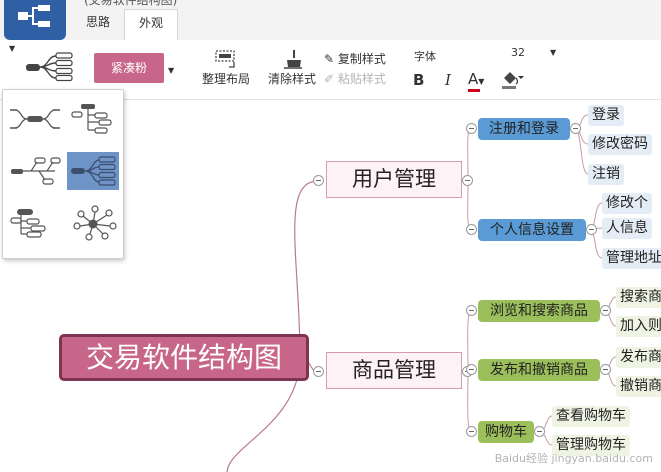 This screenshot has width=661, height=472. What do you see at coordinates (638, 297) in the screenshot?
I see `leaf-search-product: 搜索商` at bounding box center [638, 297].